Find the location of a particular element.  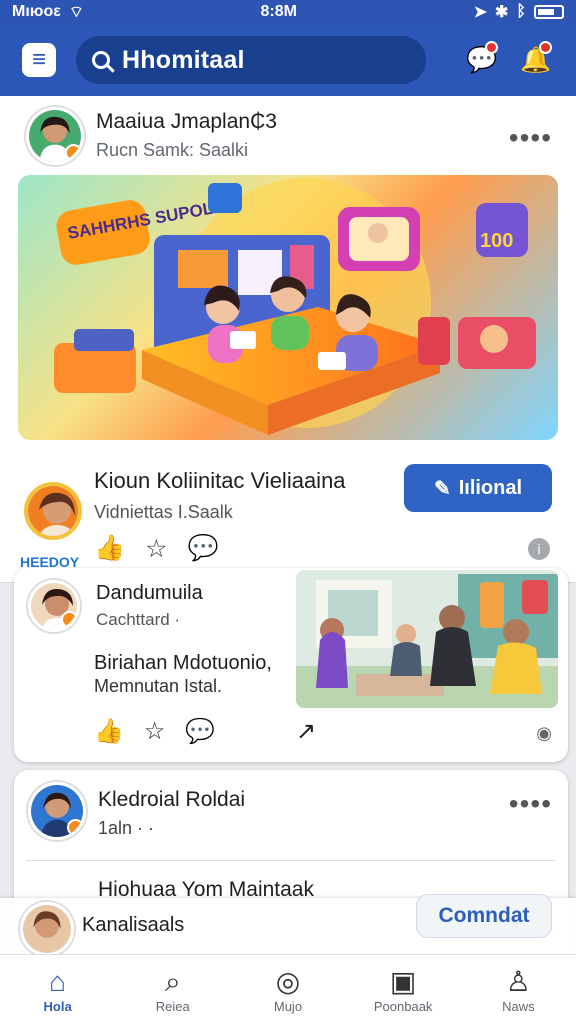

post-header: Maaiua Jmaplan₵3 Rucn Samk: Saalki •••• is located at coordinates (288, 135).